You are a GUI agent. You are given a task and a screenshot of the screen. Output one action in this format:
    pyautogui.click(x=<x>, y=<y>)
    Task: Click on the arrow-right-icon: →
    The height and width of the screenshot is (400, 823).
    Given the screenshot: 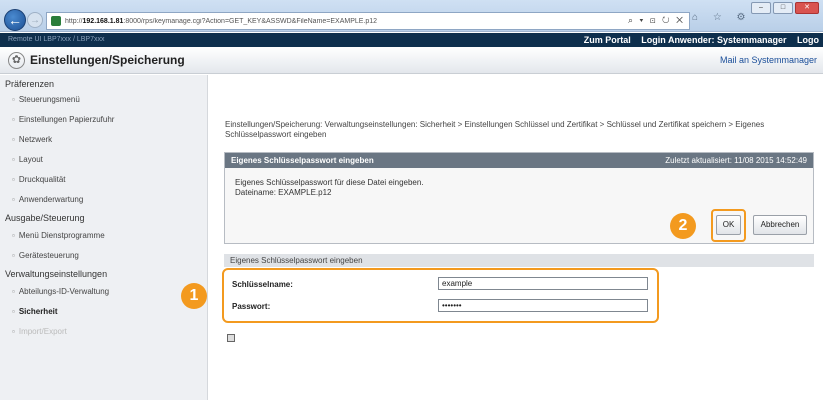 What is the action you would take?
    pyautogui.click(x=35, y=20)
    